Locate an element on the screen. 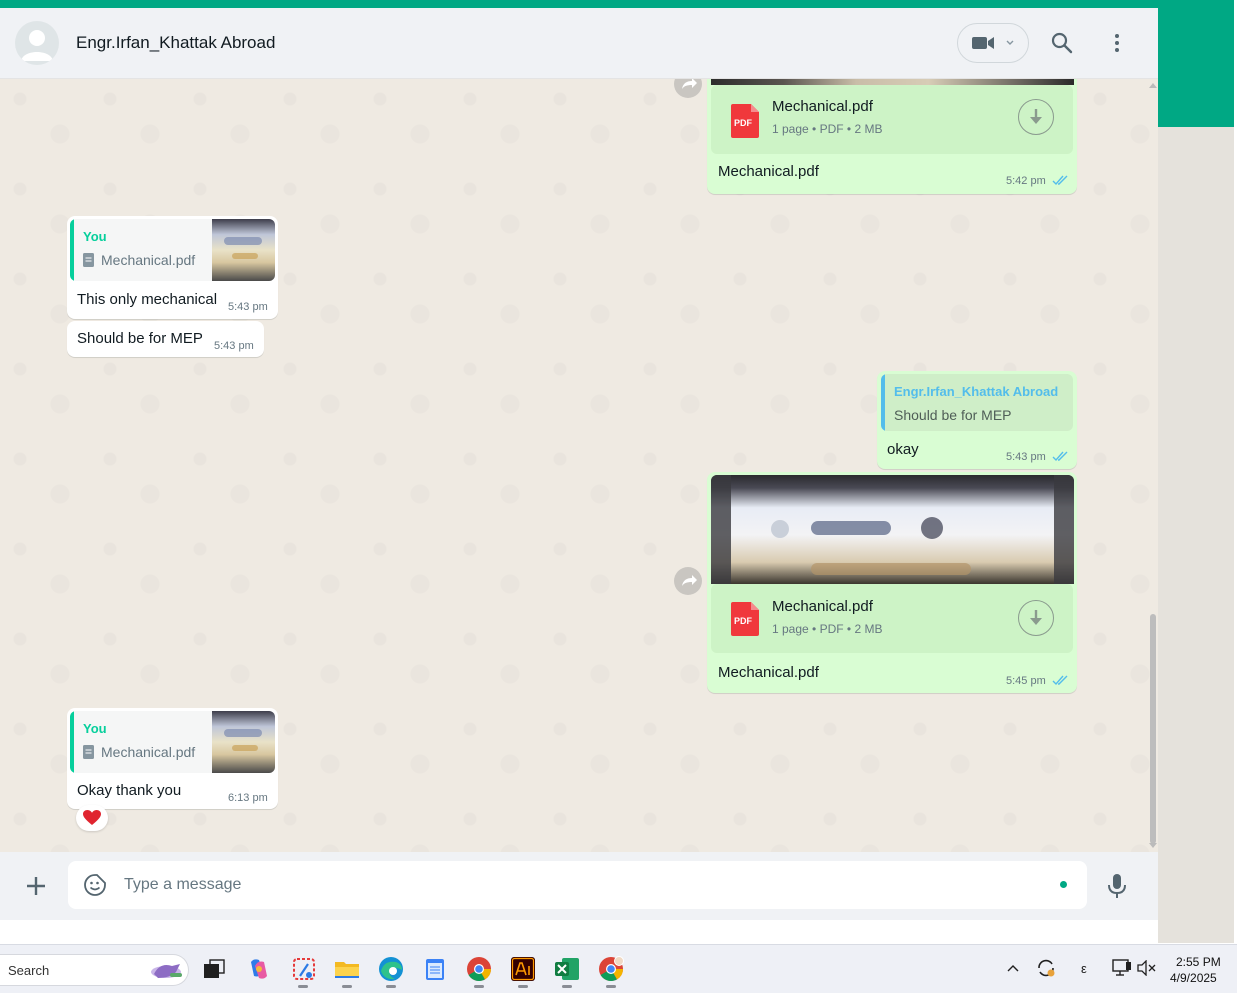  menu-dots-icon is located at coordinates (1117, 43).